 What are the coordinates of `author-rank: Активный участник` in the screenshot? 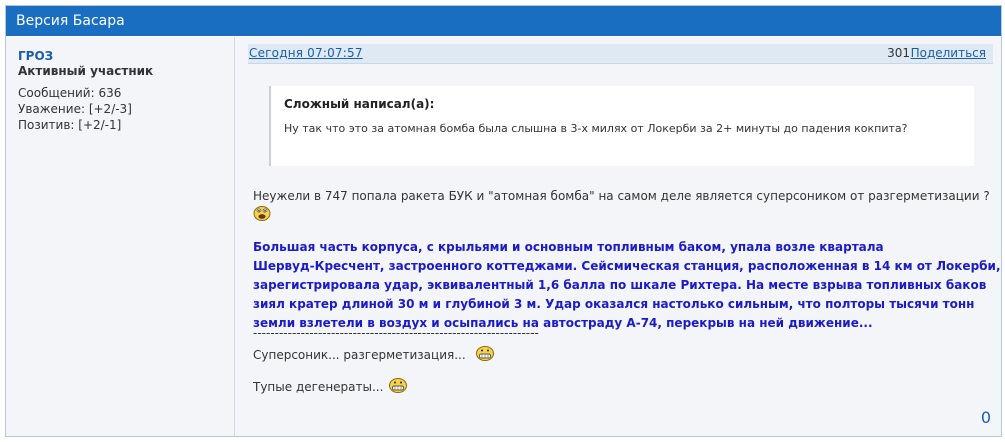 It's located at (86, 71).